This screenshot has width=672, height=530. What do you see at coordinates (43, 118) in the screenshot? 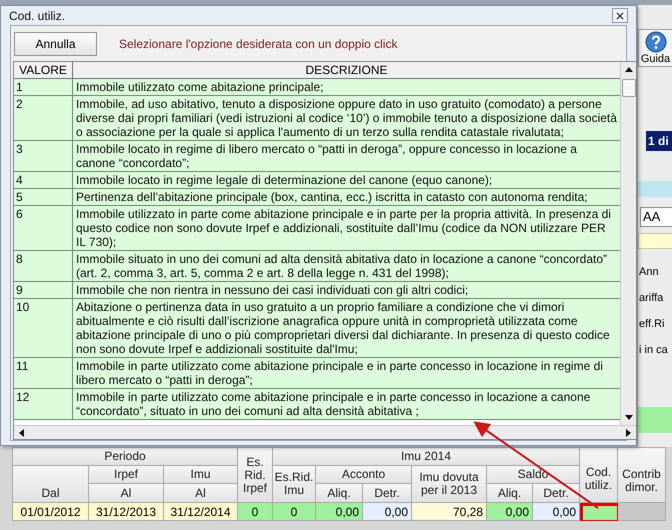
I see `option-value: 2` at bounding box center [43, 118].